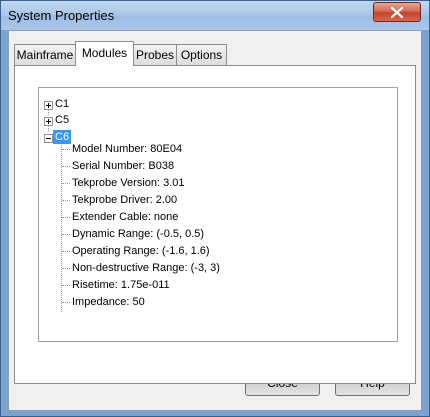 The image size is (430, 417). I want to click on close-icon, so click(397, 12).